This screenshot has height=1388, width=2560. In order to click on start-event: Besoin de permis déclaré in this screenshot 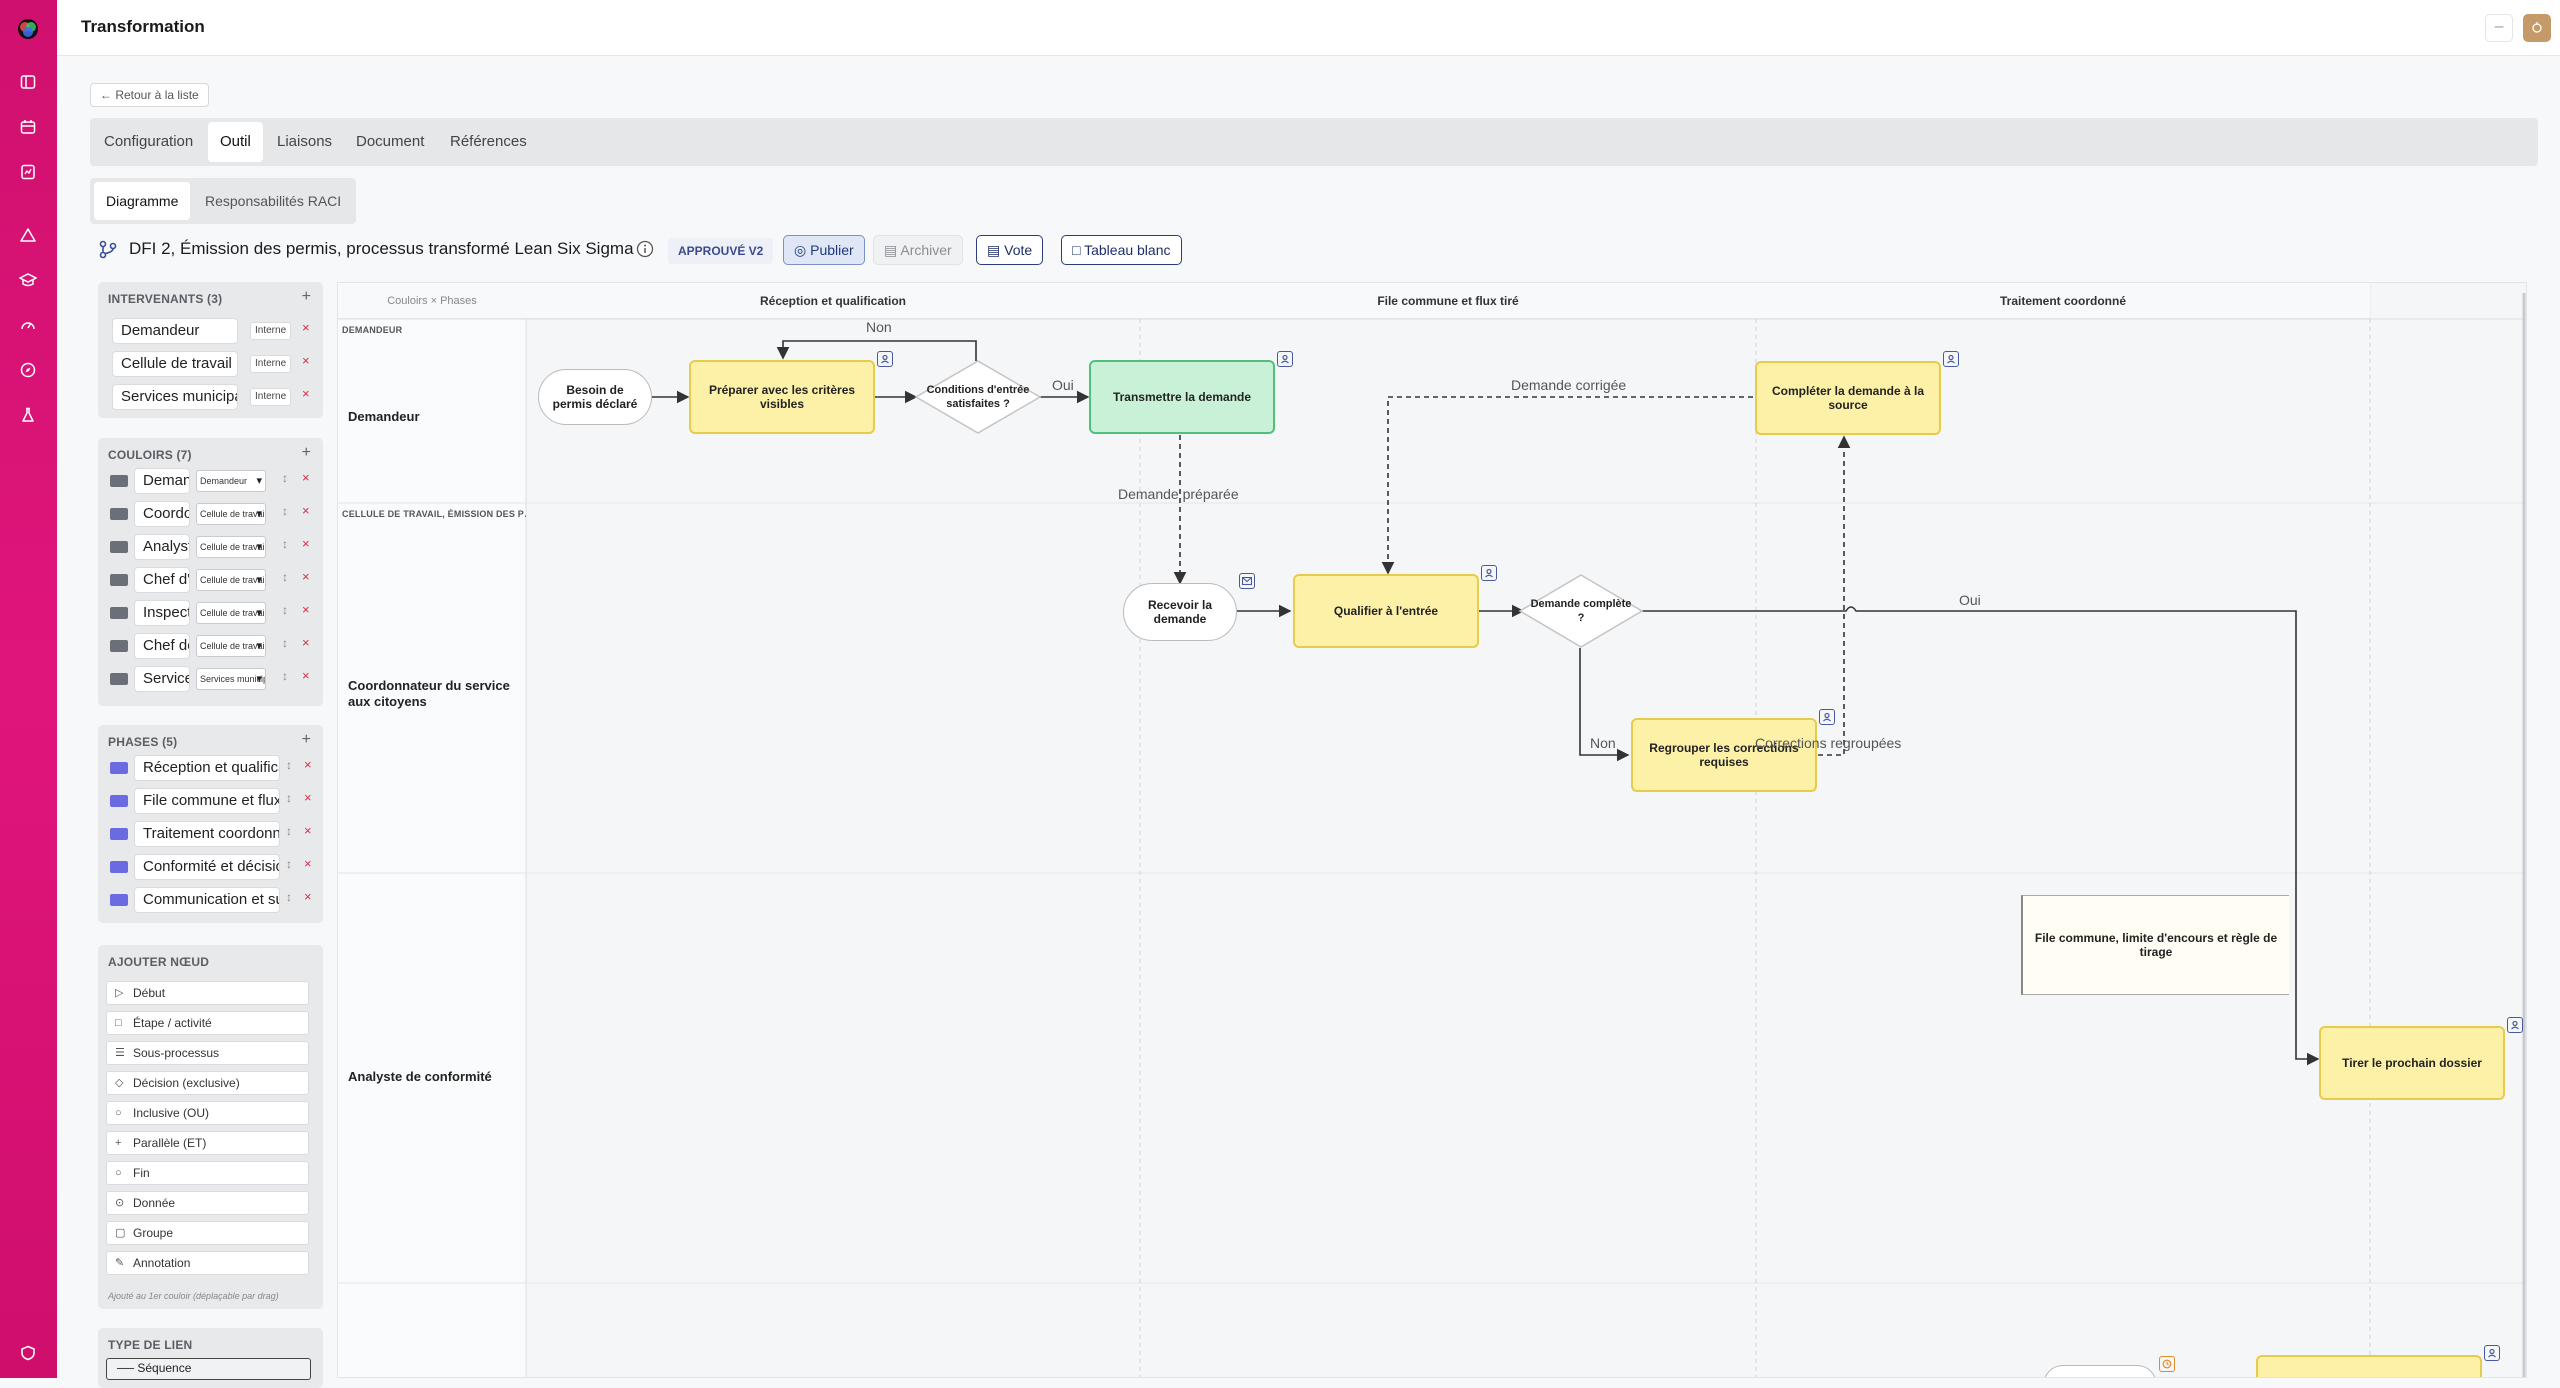, I will do `click(595, 397)`.